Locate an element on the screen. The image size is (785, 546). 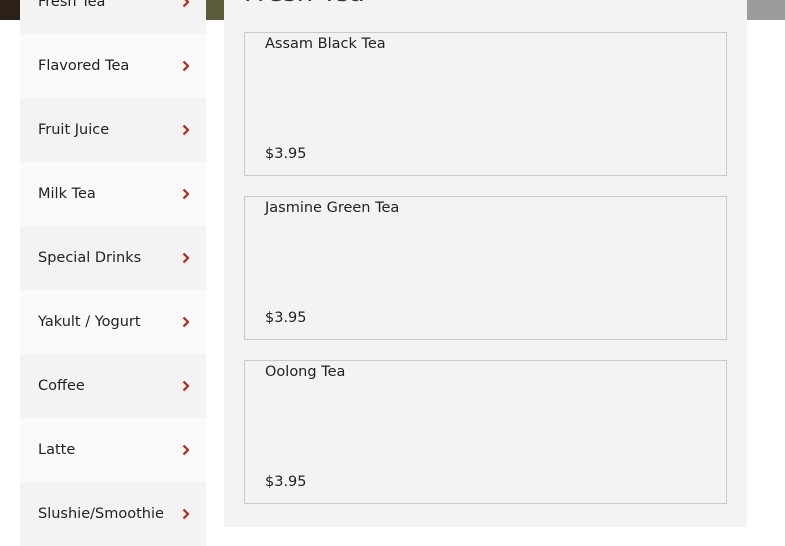
hero-image-strip is located at coordinates (215, 10).